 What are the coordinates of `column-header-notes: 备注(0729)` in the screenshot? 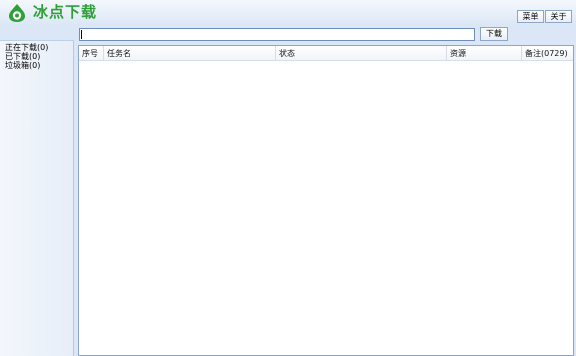 It's located at (547, 53).